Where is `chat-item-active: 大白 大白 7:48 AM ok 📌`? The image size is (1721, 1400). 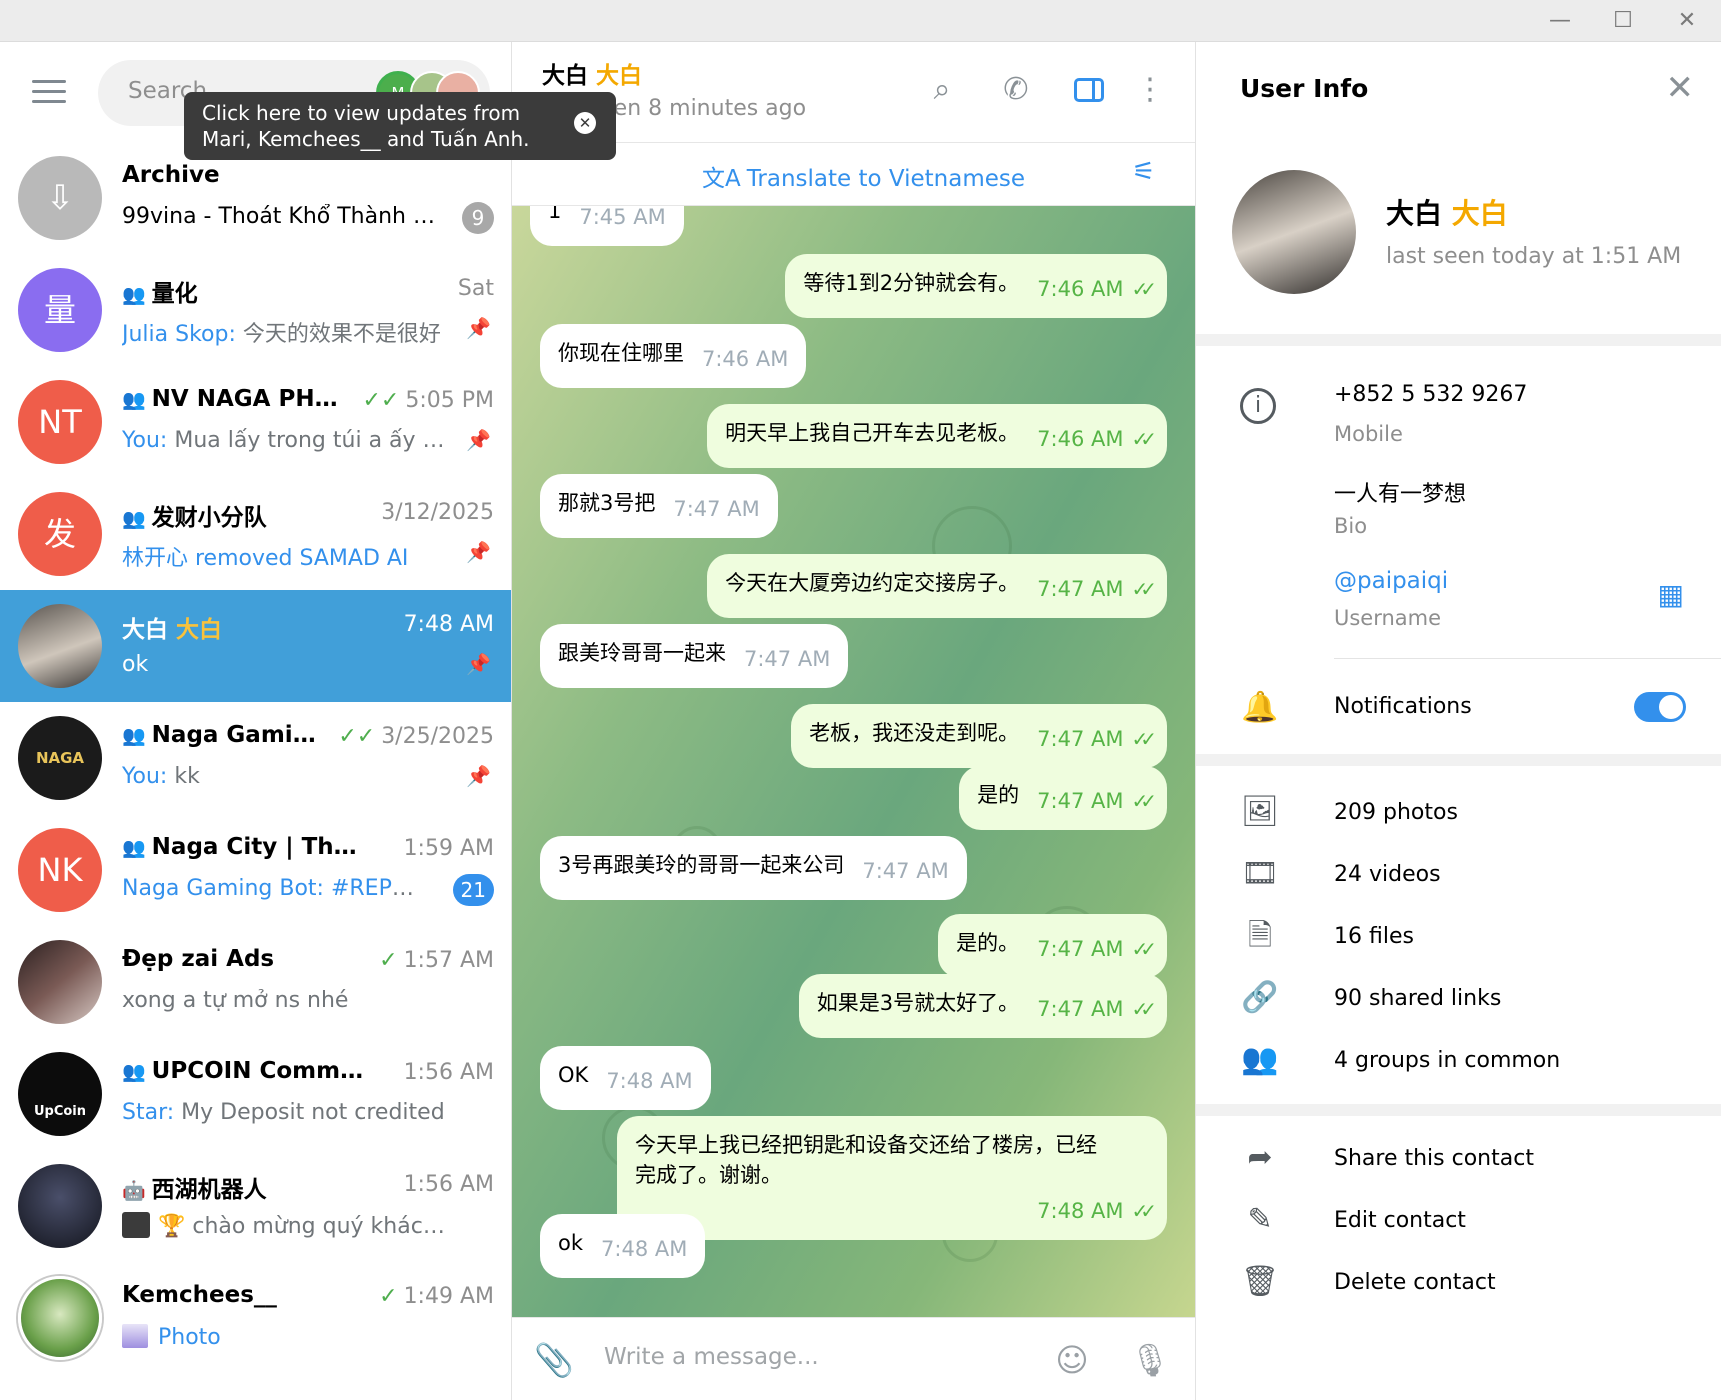 chat-item-active: 大白 大白 7:48 AM ok 📌 is located at coordinates (255, 646).